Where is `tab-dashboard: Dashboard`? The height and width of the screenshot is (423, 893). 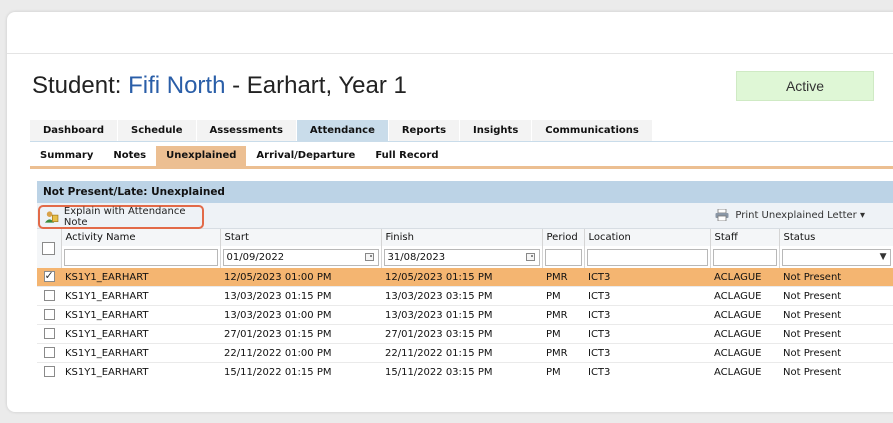
tab-dashboard: Dashboard is located at coordinates (74, 130).